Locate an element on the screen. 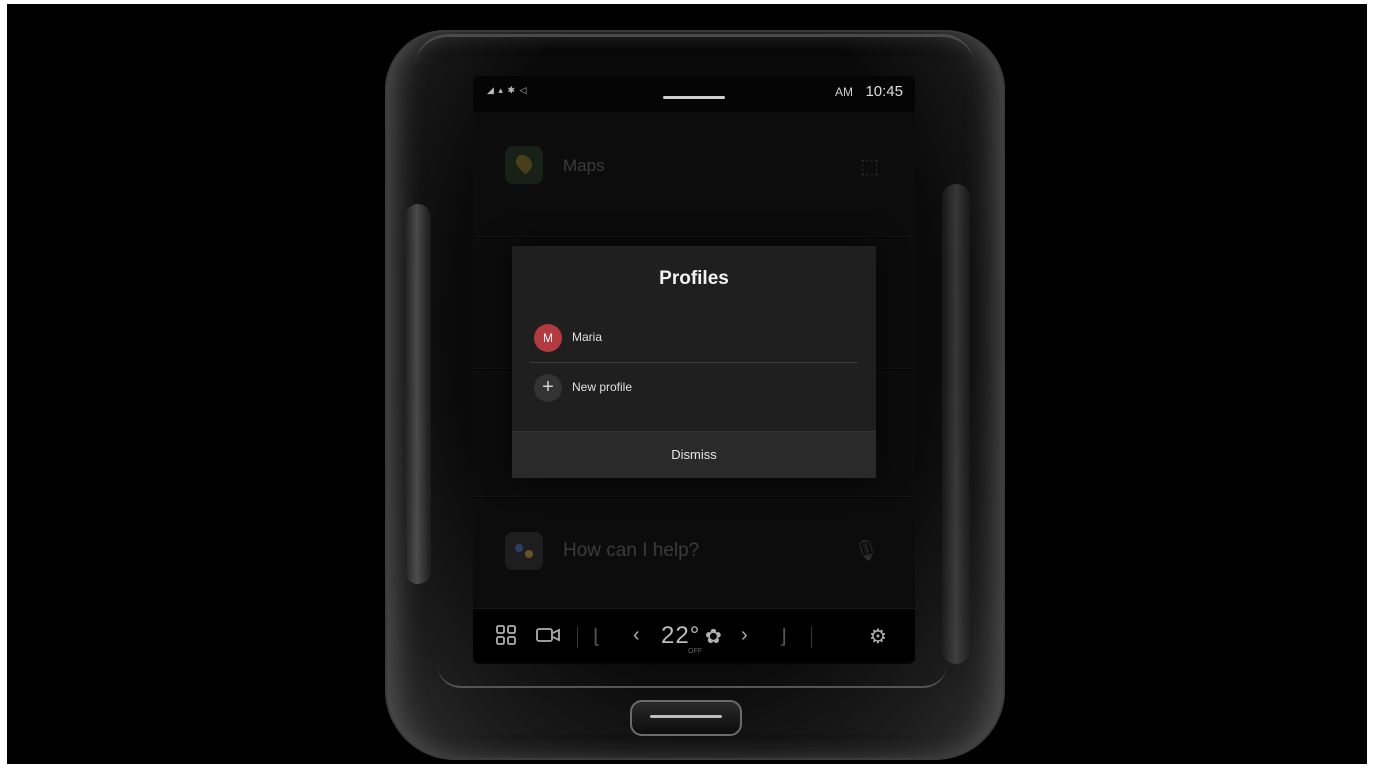 The height and width of the screenshot is (769, 1375). climate-dock: ⌊ ‹ 22° OFF ✿ › ⌋ ⚙ is located at coordinates (694, 637).